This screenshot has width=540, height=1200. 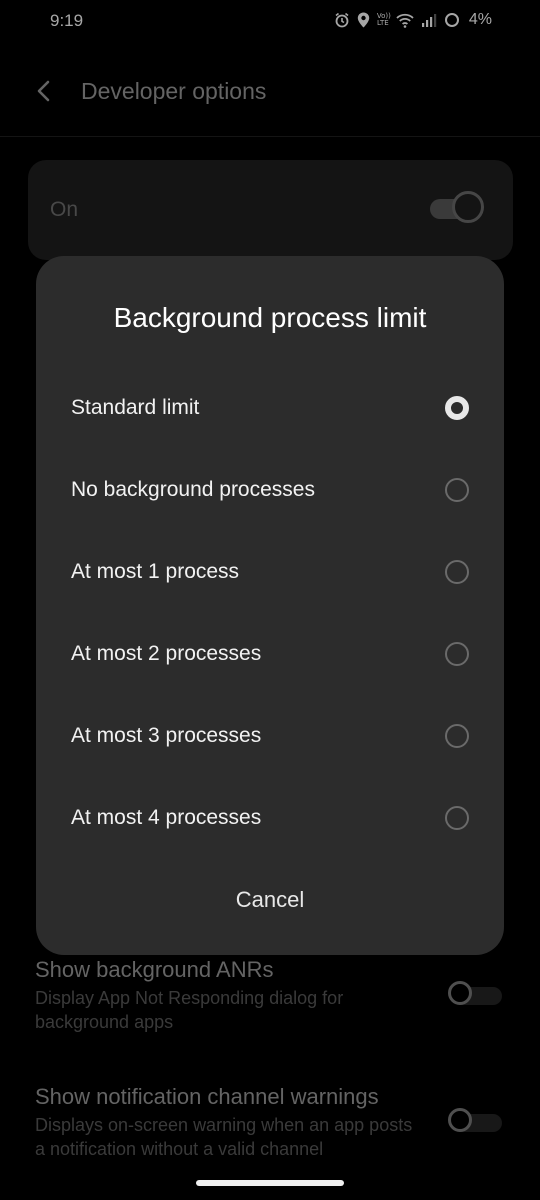 What do you see at coordinates (270, 819) in the screenshot?
I see `option-at-most-4-processes: At most 4 processes` at bounding box center [270, 819].